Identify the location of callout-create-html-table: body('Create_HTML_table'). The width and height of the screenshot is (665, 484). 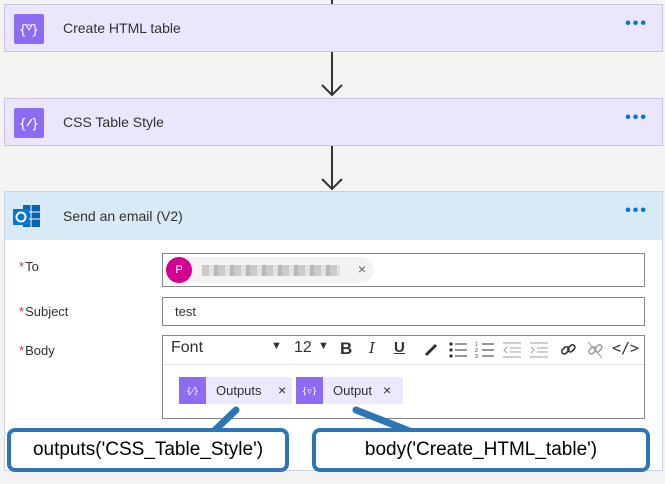
(481, 450).